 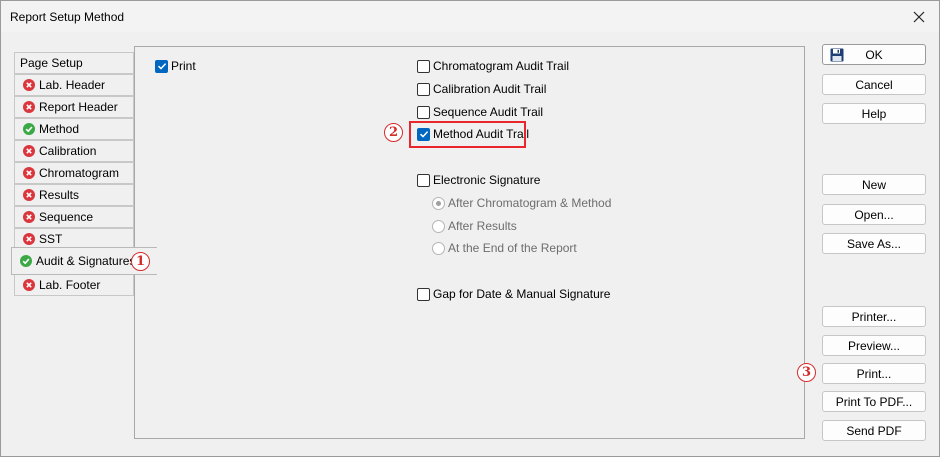 What do you see at coordinates (79, 173) in the screenshot?
I see `tab-label: Chromatogram` at bounding box center [79, 173].